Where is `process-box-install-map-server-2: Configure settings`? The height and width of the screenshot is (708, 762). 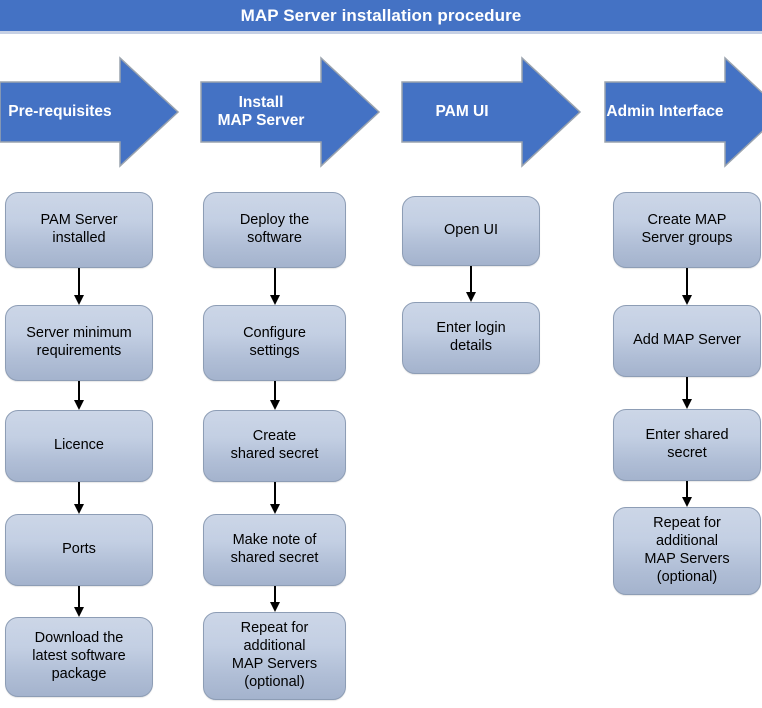 process-box-install-map-server-2: Configure settings is located at coordinates (274, 343).